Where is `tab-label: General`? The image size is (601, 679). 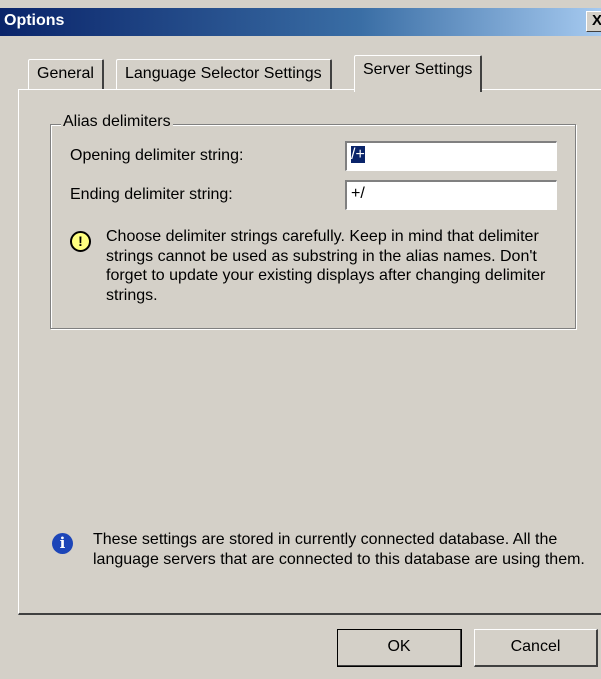 tab-label: General is located at coordinates (65, 73).